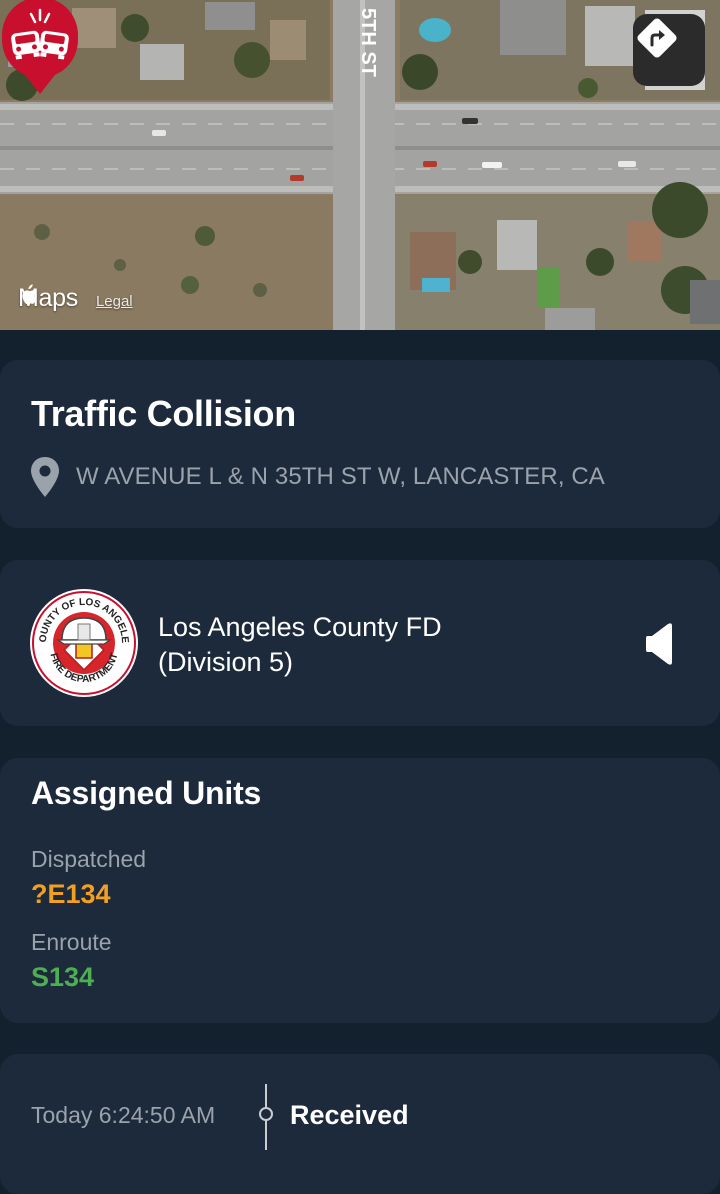 The width and height of the screenshot is (720, 1194). Describe the element at coordinates (123, 1115) in the screenshot. I see `timeline-time: Today 6:24:50 AM` at that location.